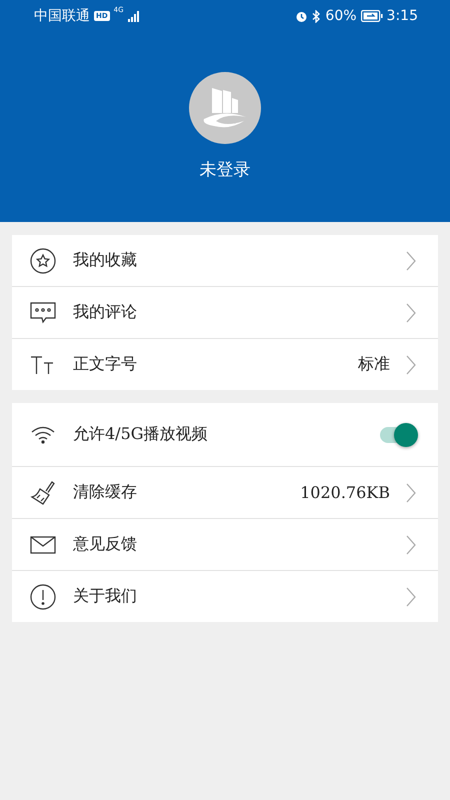 This screenshot has width=450, height=800. What do you see at coordinates (225, 108) in the screenshot?
I see `avatar-icon` at bounding box center [225, 108].